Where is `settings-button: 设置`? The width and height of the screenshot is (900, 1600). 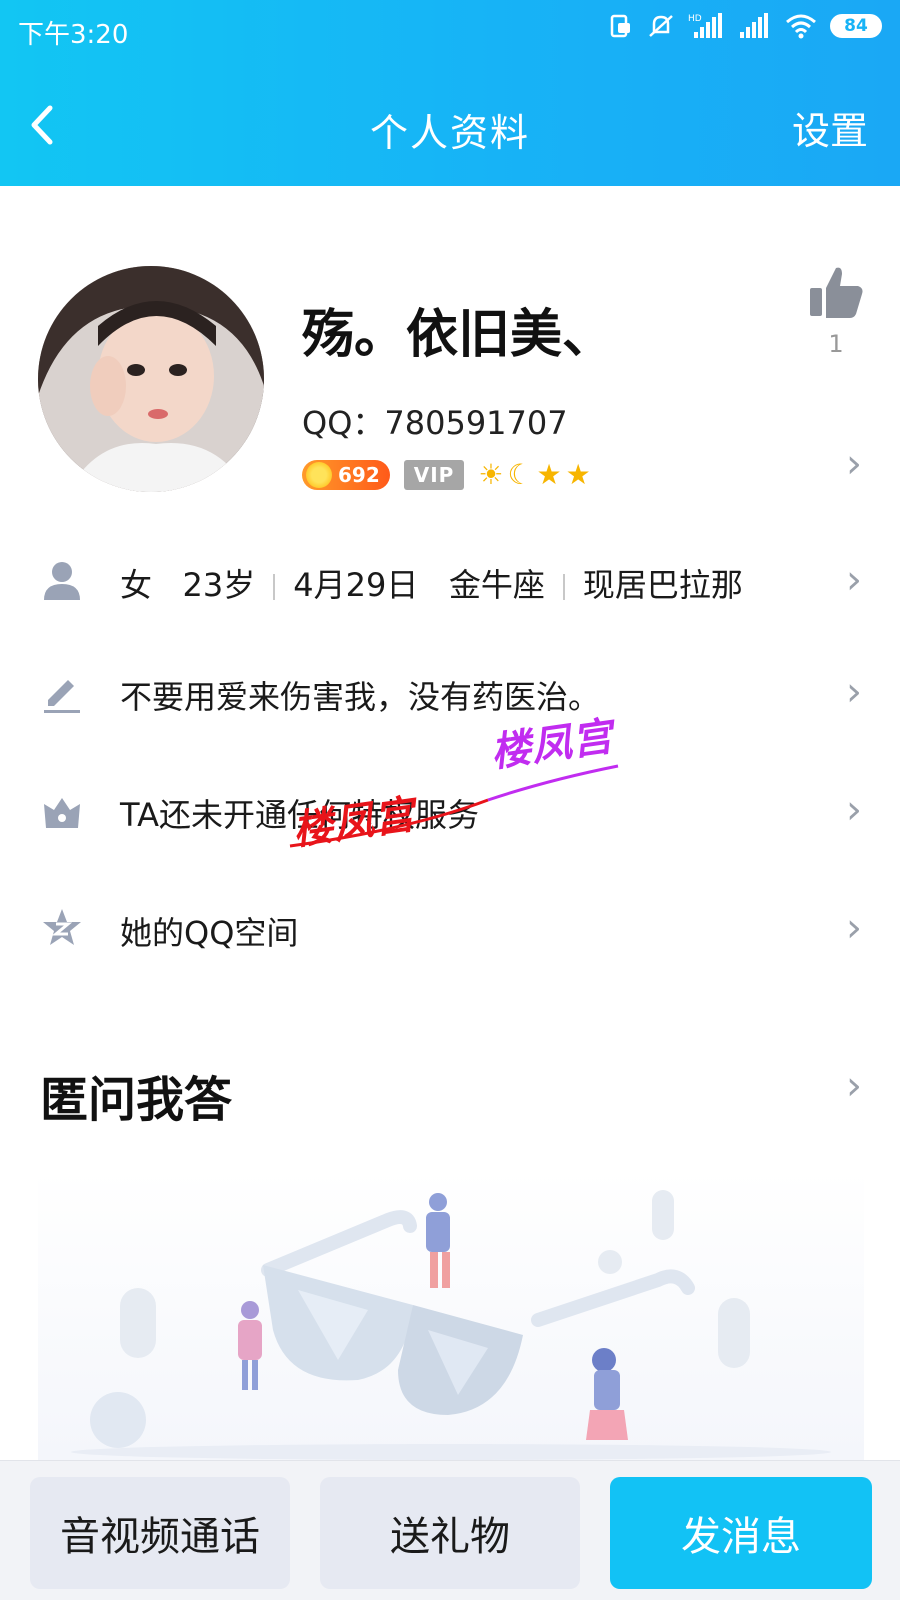
settings-button: 设置 is located at coordinates (830, 127).